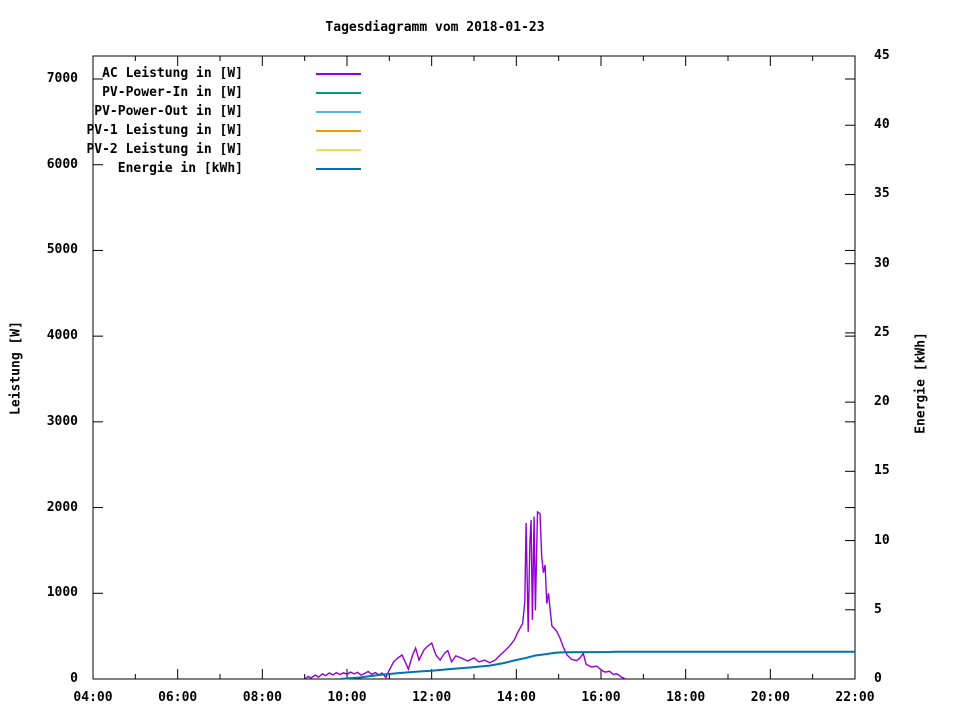 This screenshot has height=720, width=960. I want to click on y2-tick-label: 20, so click(882, 402).